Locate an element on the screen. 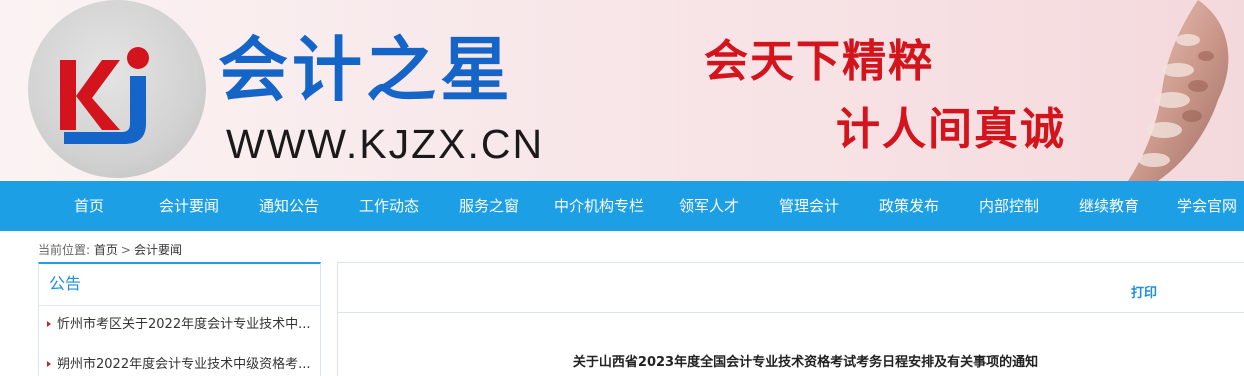 The height and width of the screenshot is (376, 1244). seashell-decoration-icon is located at coordinates (1178, 90).